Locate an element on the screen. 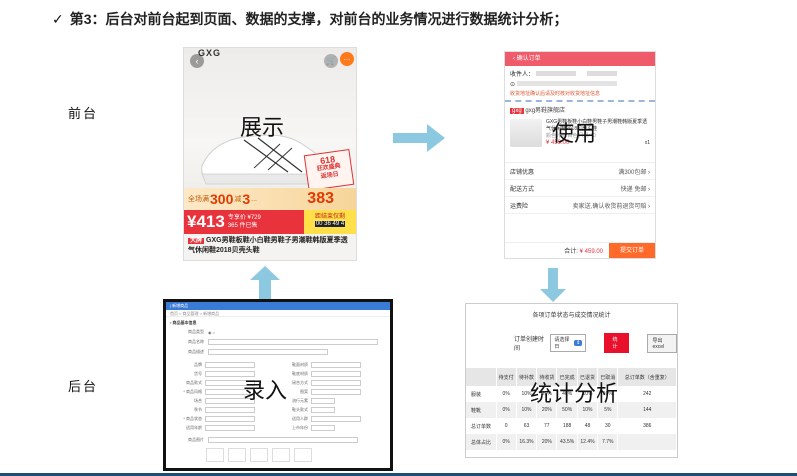 This screenshot has height=476, width=797. order-topbar: ‹ 确认订单 is located at coordinates (580, 59).